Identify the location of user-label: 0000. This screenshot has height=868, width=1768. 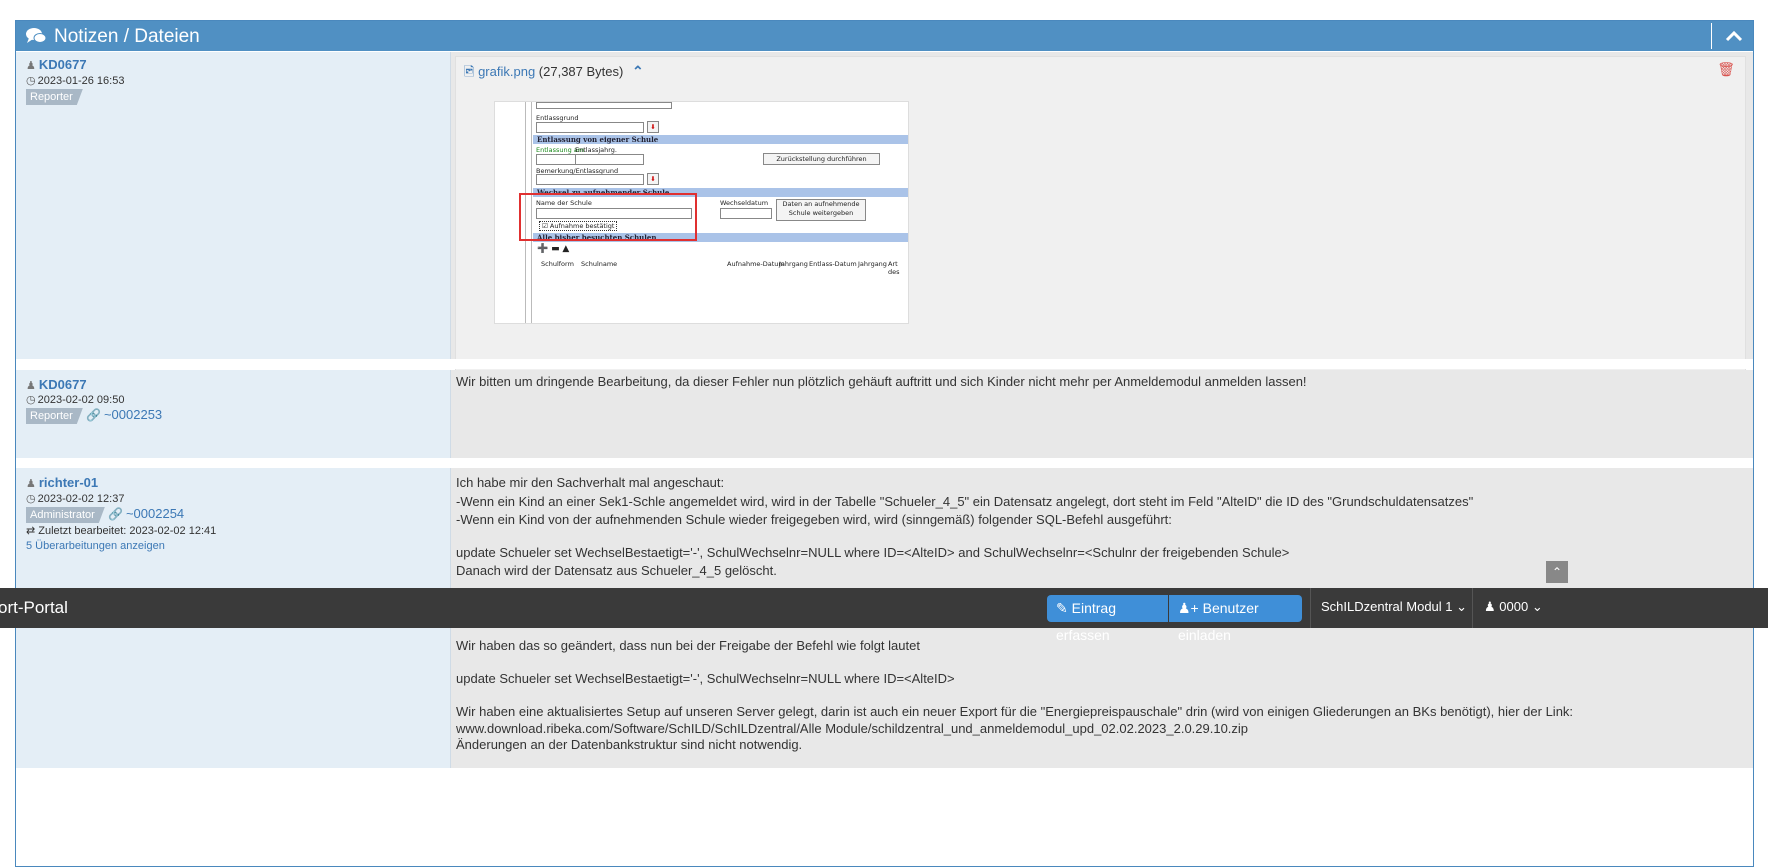
(1514, 606).